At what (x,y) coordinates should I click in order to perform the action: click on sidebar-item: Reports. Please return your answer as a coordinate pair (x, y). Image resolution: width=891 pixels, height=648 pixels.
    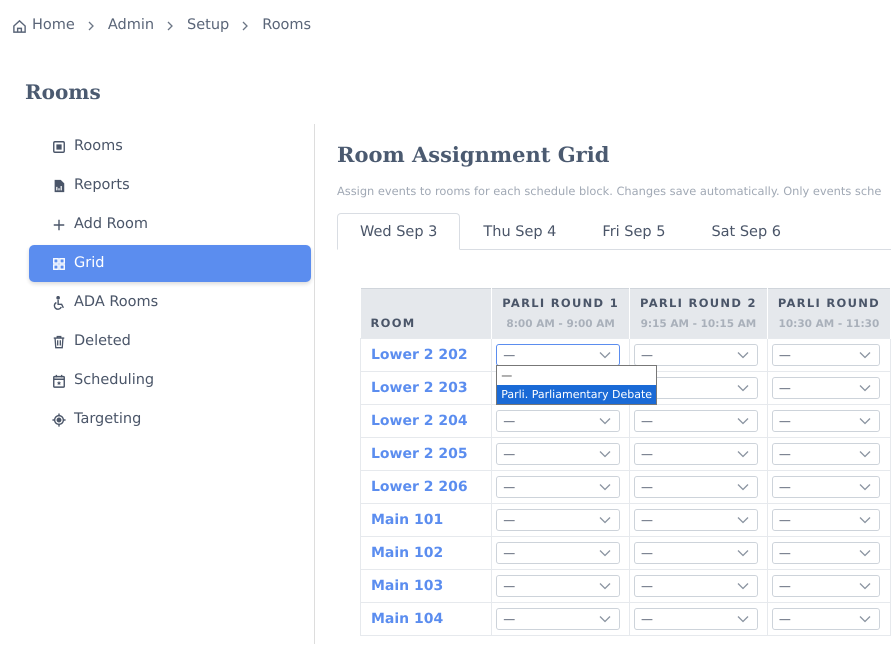
    Looking at the image, I should click on (170, 185).